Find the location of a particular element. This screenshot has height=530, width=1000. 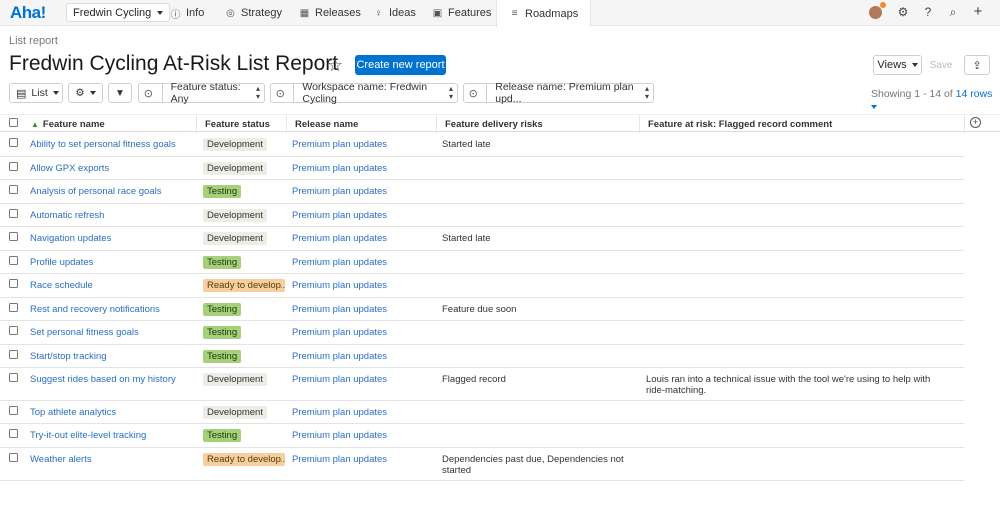

column-header-flagged-comment: Feature at risk: Flagged record comment is located at coordinates (801, 124).